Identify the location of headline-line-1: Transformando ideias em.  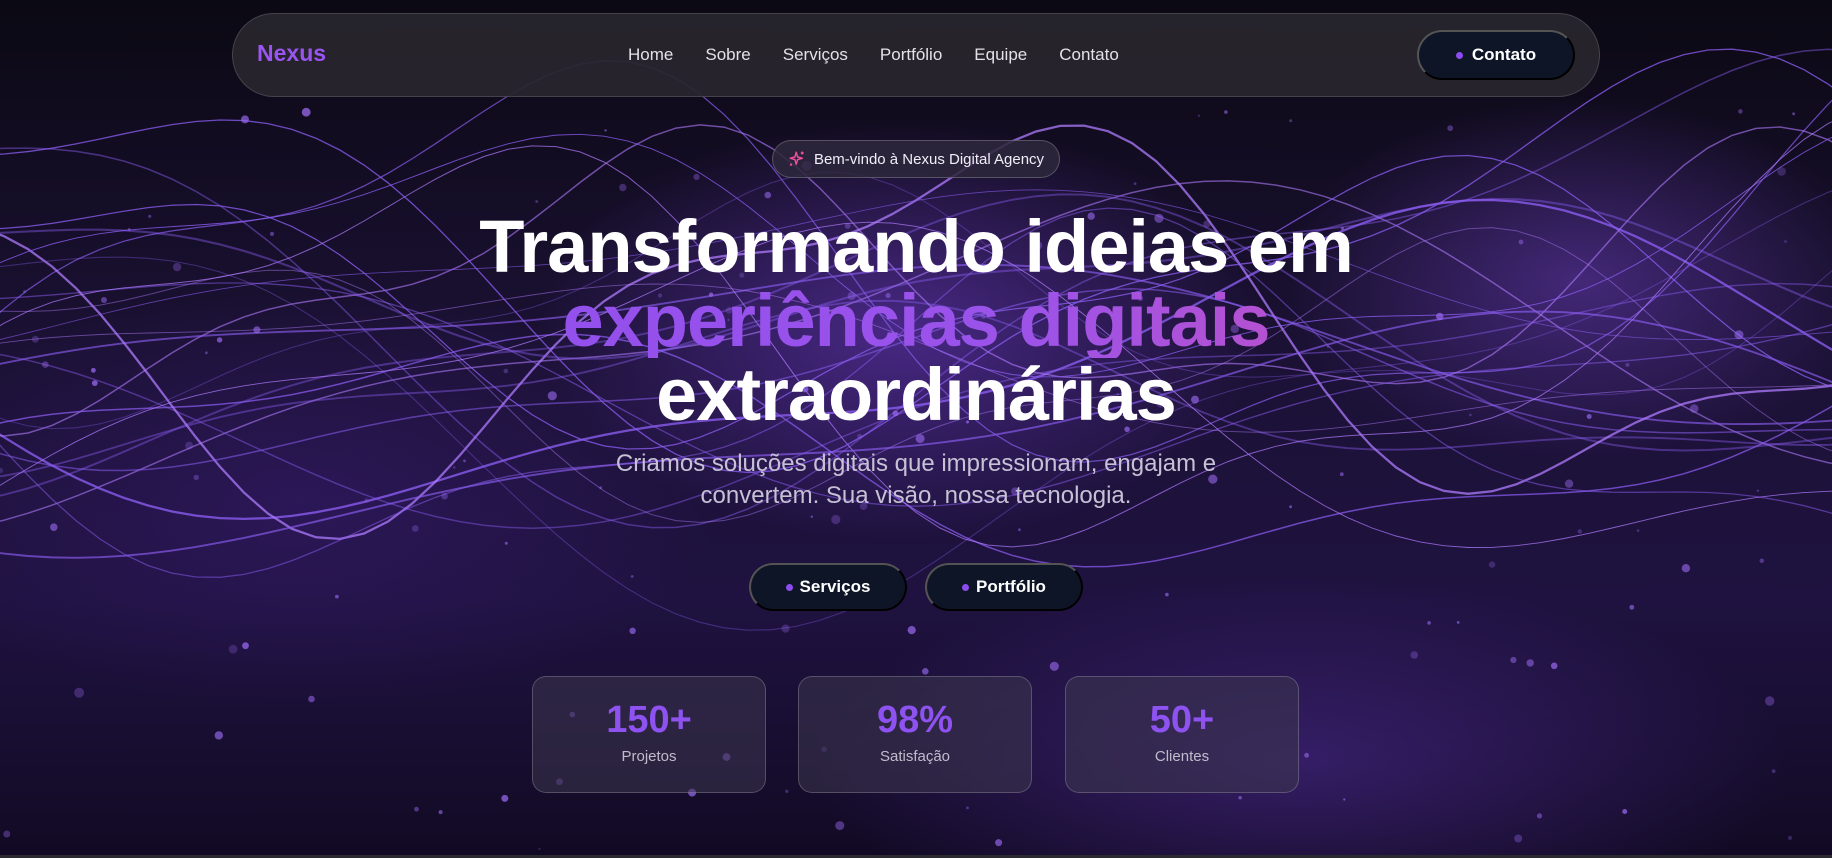
(916, 246).